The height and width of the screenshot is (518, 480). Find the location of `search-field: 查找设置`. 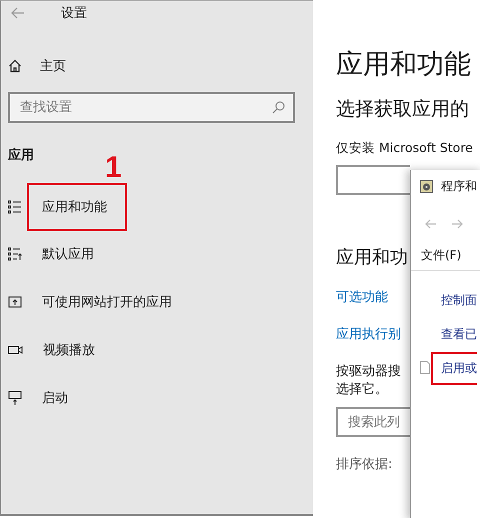

search-field: 查找设置 is located at coordinates (151, 107).